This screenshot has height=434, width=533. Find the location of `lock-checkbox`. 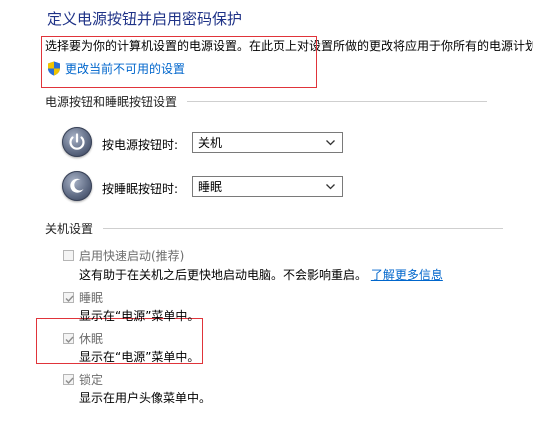

lock-checkbox is located at coordinates (68, 379).